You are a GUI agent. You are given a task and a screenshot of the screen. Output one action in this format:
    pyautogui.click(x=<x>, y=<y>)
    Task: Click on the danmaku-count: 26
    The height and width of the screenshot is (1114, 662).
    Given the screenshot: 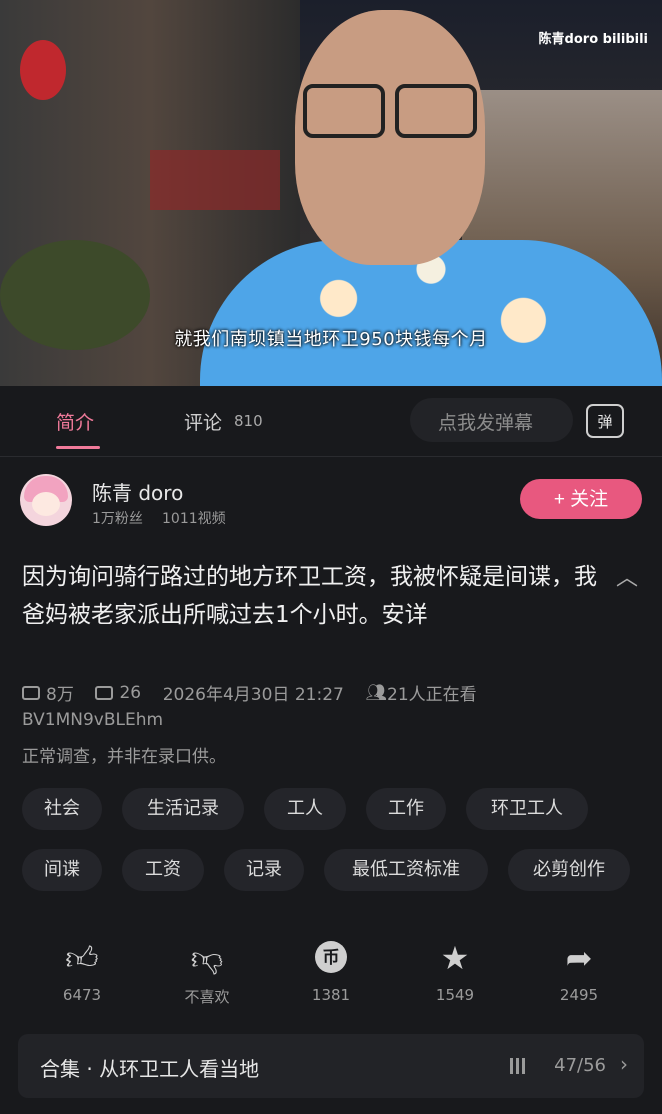 What is the action you would take?
    pyautogui.click(x=130, y=692)
    